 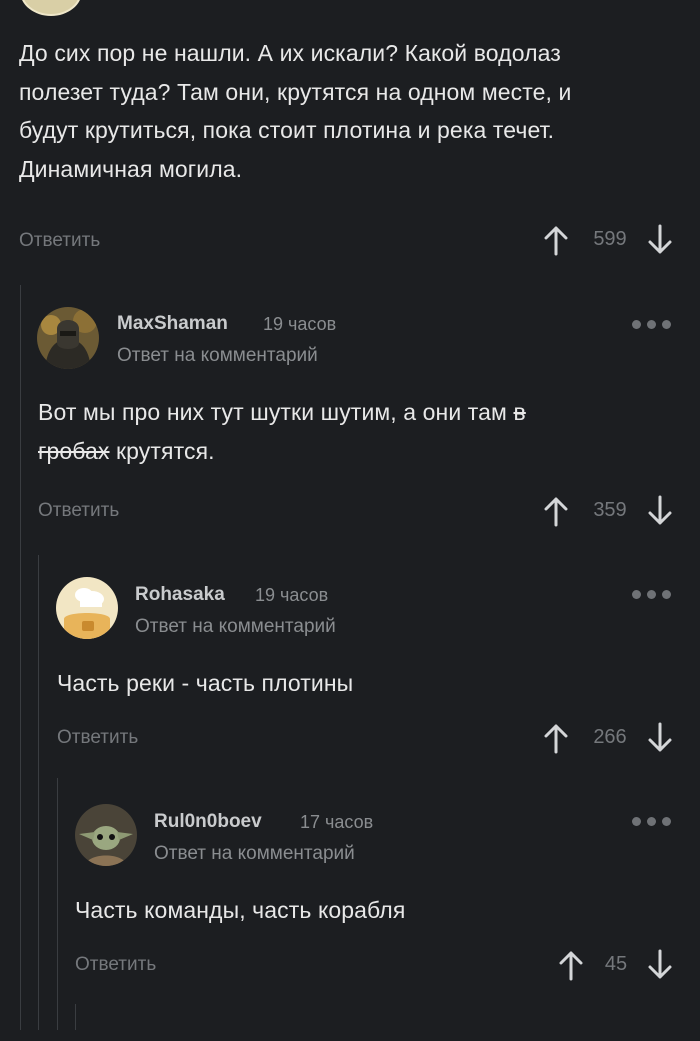 What do you see at coordinates (616, 964) in the screenshot?
I see `vote-count: 45` at bounding box center [616, 964].